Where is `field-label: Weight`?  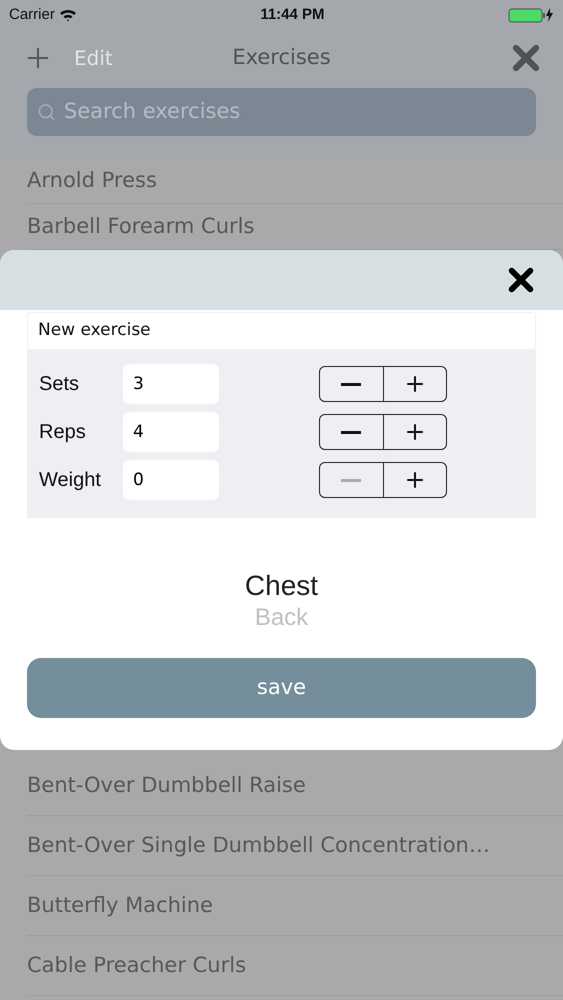 field-label: Weight is located at coordinates (70, 480).